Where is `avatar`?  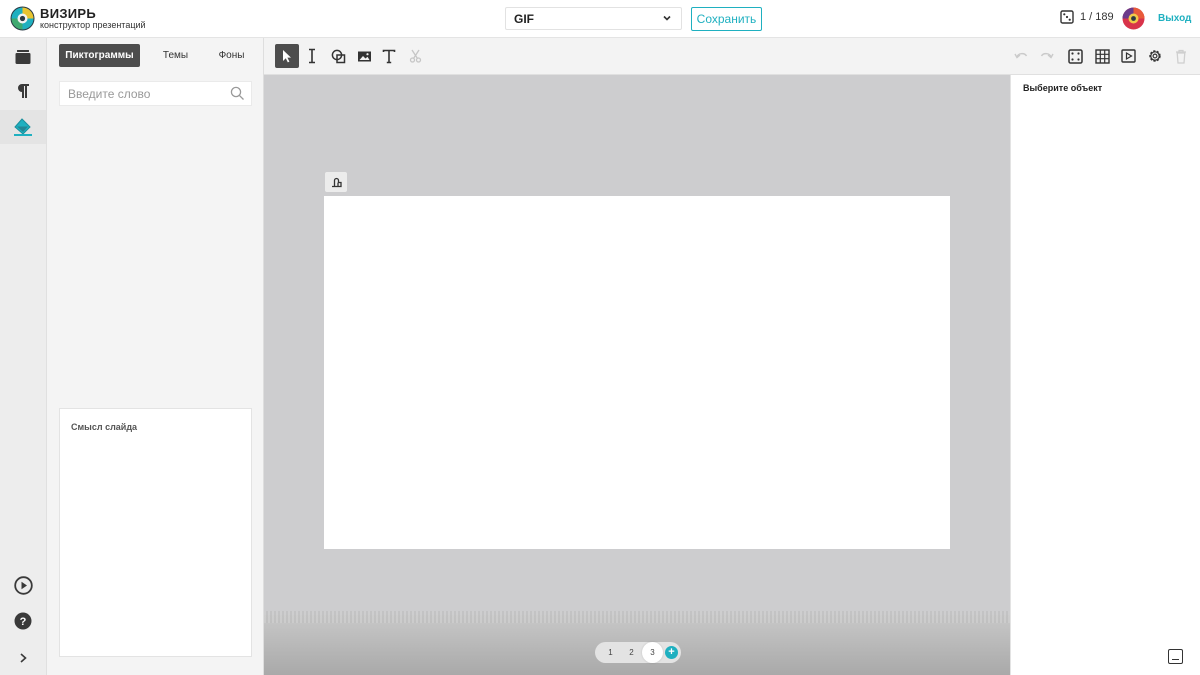
avatar is located at coordinates (1133, 18).